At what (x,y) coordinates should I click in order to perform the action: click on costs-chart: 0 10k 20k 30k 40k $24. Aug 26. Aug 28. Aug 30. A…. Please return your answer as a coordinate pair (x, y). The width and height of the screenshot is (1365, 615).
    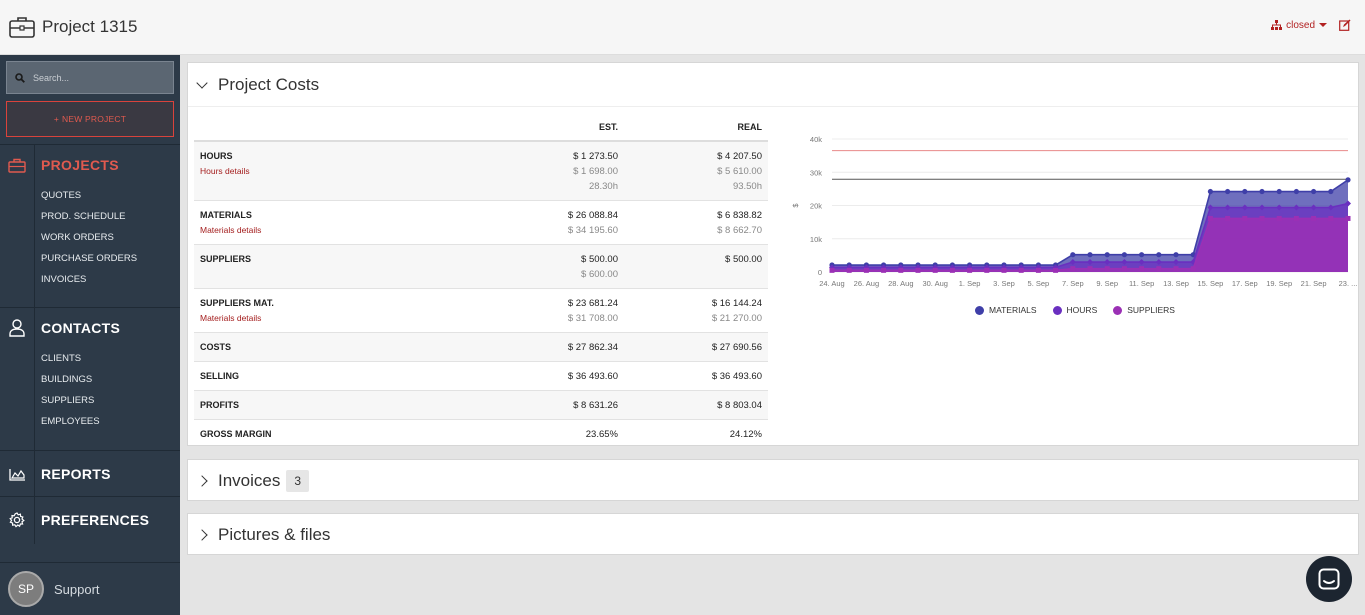
    Looking at the image, I should click on (1074, 211).